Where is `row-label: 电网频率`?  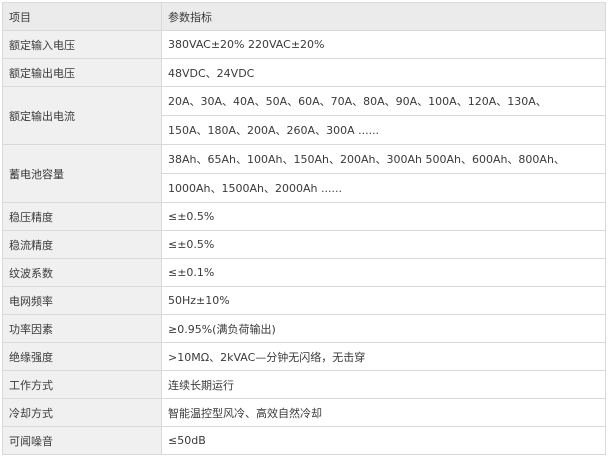
row-label: 电网频率 is located at coordinates (82, 300).